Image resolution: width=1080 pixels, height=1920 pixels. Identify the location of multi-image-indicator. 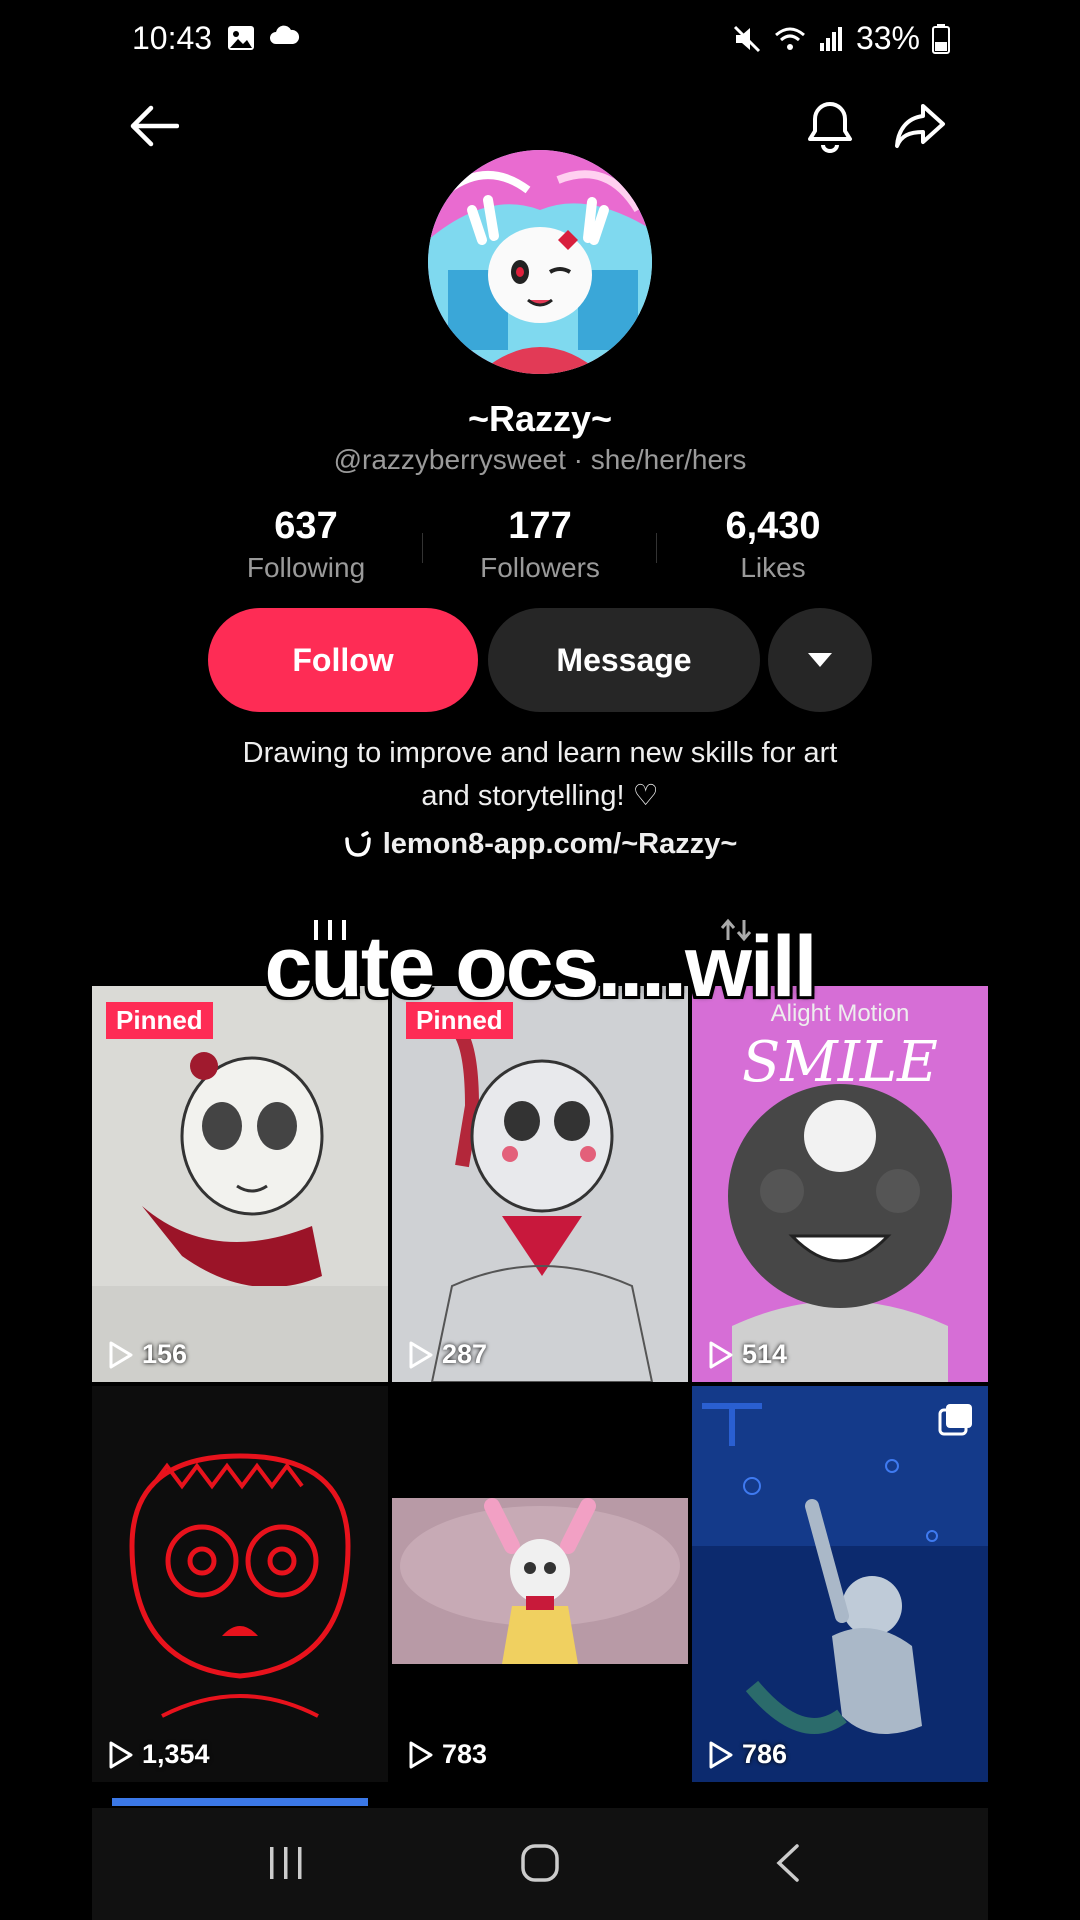
(956, 1421).